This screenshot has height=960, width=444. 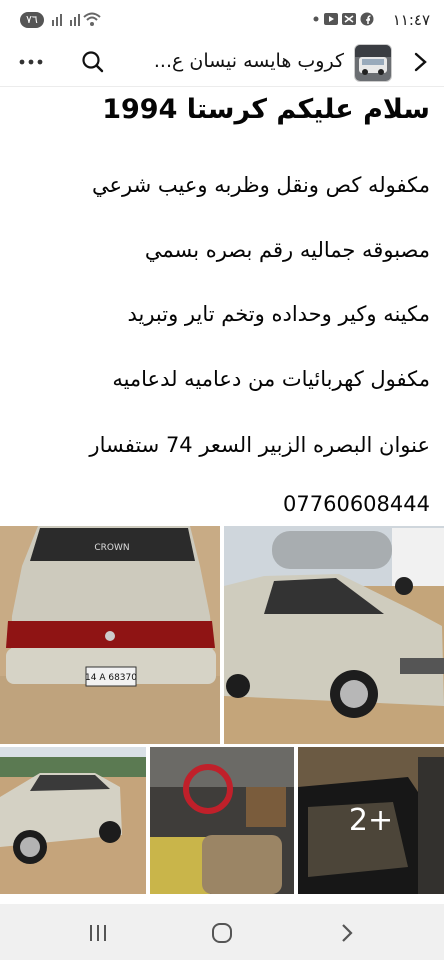 What do you see at coordinates (92, 21) in the screenshot?
I see `wifi-icon` at bounding box center [92, 21].